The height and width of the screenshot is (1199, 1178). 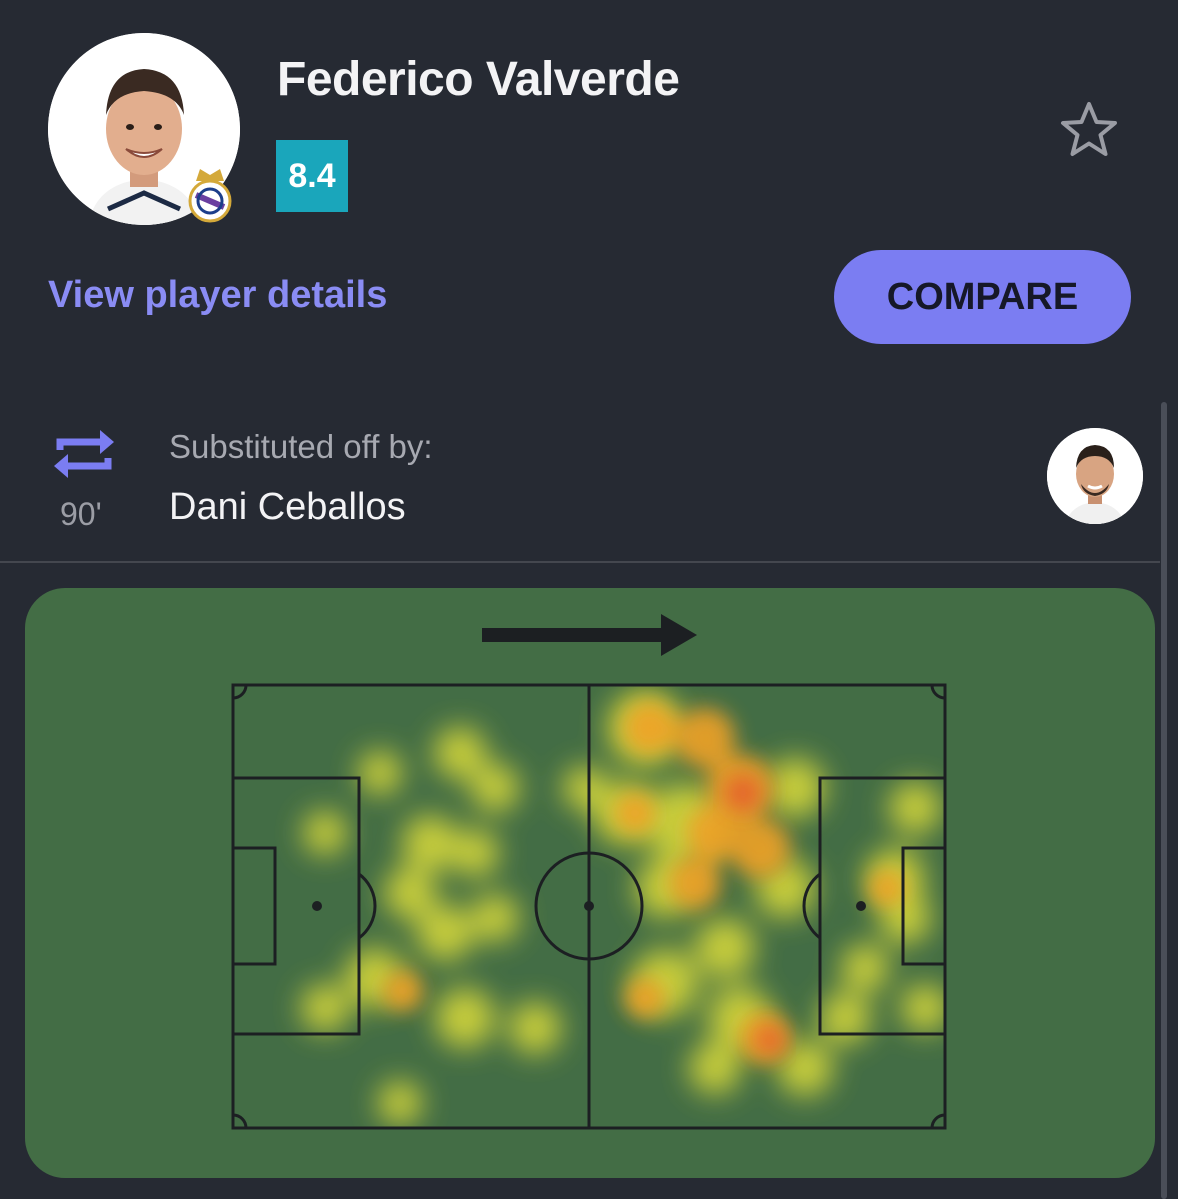 What do you see at coordinates (1089, 130) in the screenshot?
I see `star-outline-icon` at bounding box center [1089, 130].